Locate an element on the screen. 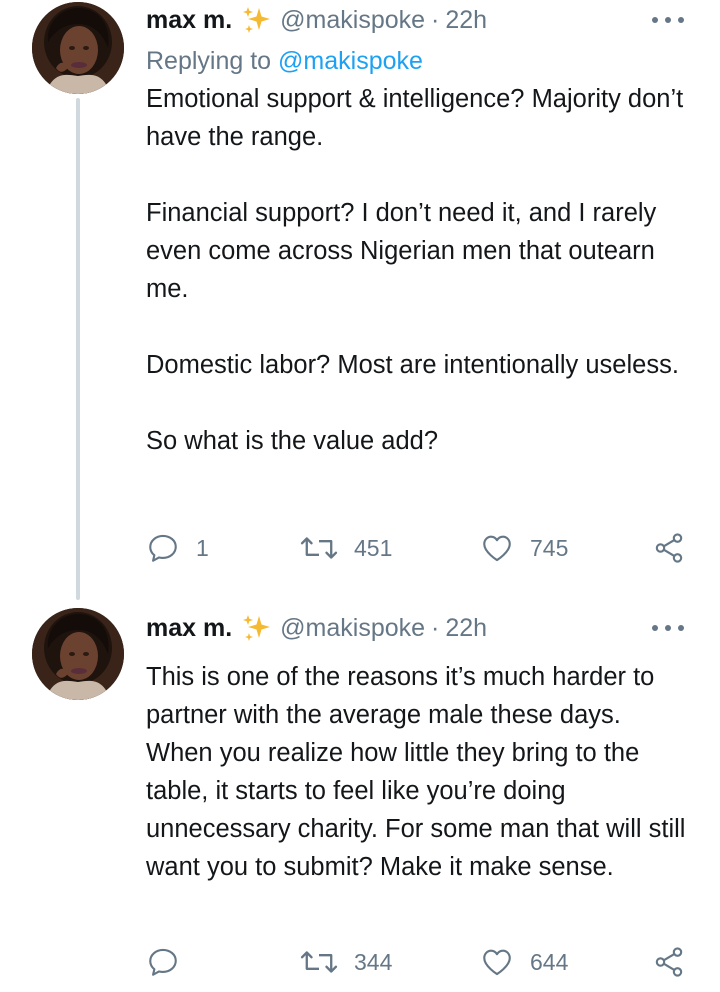 The width and height of the screenshot is (720, 992). reply-button: 1 is located at coordinates (177, 548).